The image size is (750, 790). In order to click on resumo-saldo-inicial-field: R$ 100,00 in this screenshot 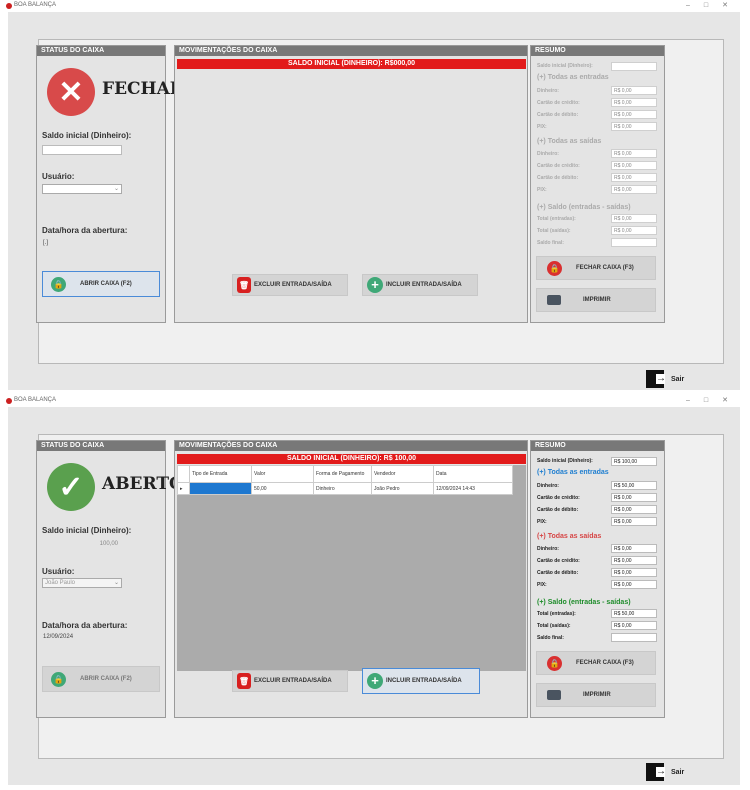, I will do `click(634, 461)`.